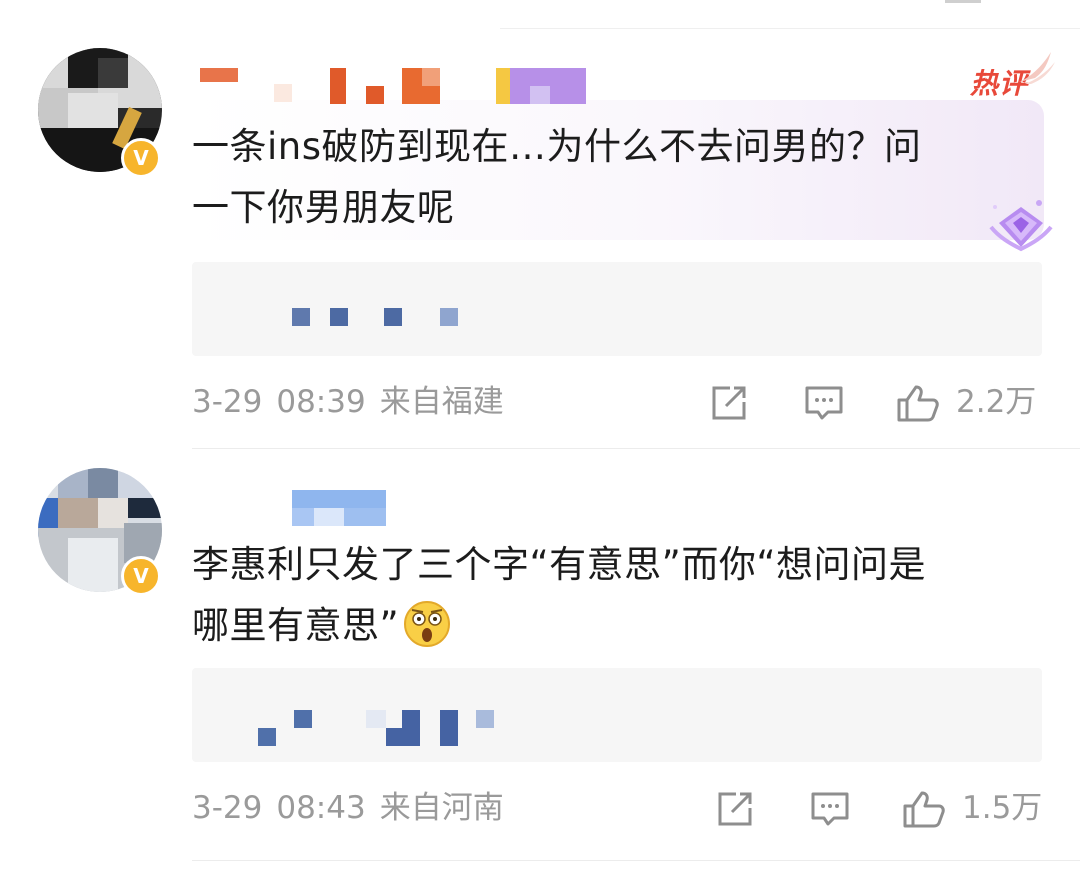 This screenshot has height=879, width=1080. I want to click on comment-text-line: 李惠利只发了三个字“有意思”而你“想问问是, so click(559, 564).